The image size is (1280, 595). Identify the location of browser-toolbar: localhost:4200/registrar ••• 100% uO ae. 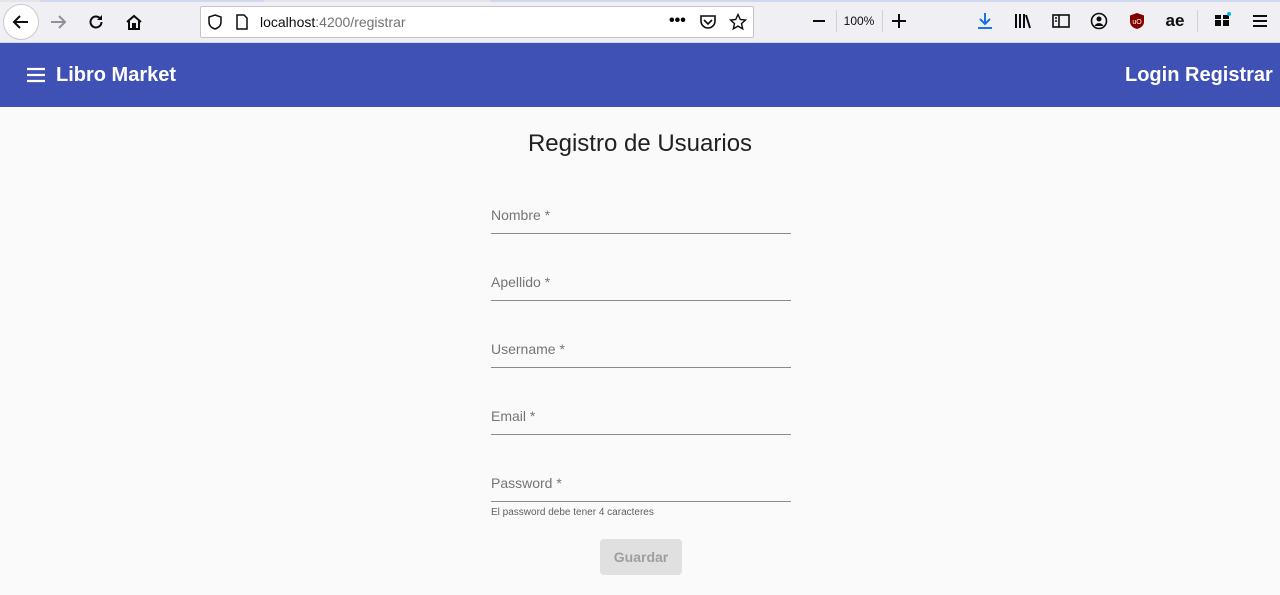
(640, 21).